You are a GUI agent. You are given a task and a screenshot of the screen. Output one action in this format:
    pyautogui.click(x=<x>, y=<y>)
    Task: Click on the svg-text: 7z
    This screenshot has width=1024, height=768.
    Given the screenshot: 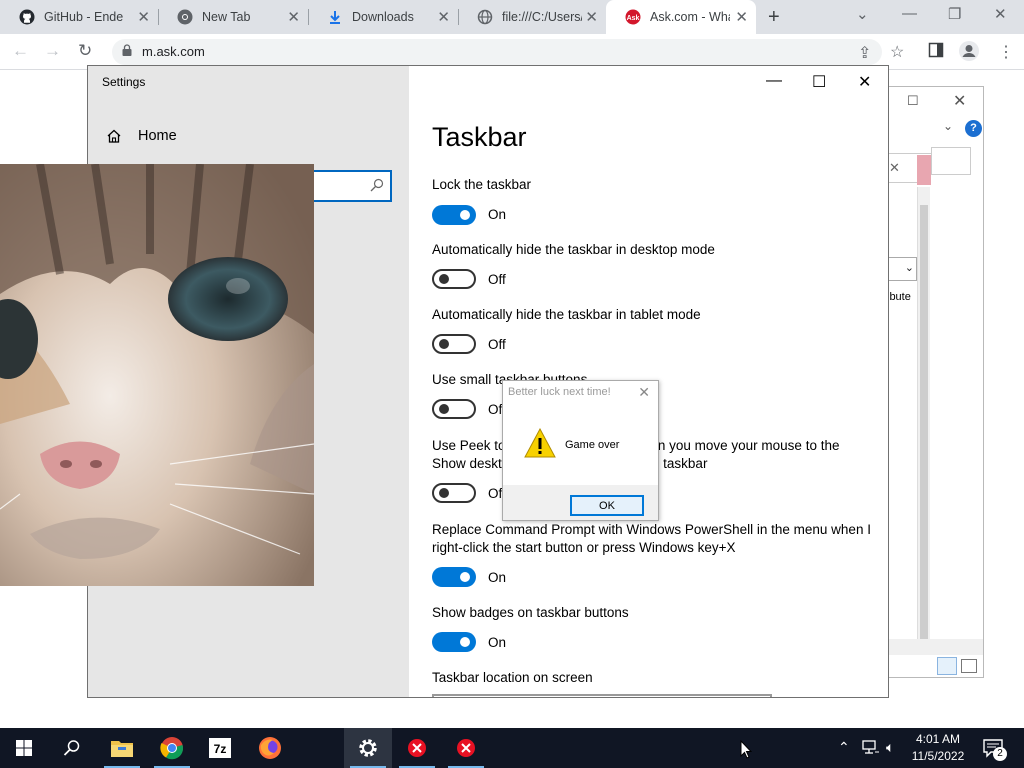 What is the action you would take?
    pyautogui.click(x=220, y=749)
    